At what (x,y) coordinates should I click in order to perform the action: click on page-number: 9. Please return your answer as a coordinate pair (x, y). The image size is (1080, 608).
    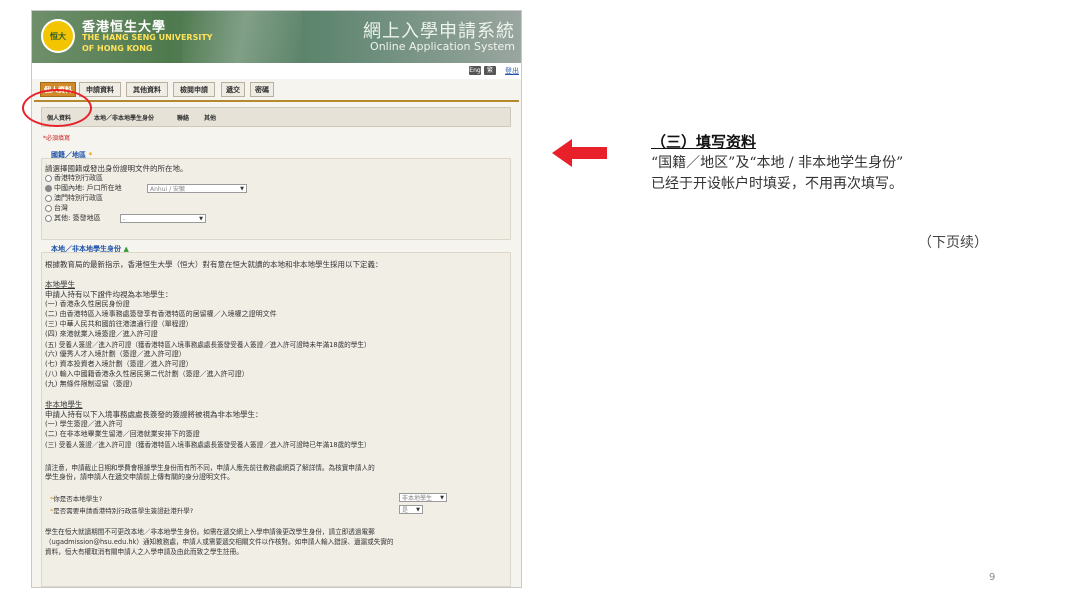
    Looking at the image, I should click on (992, 577).